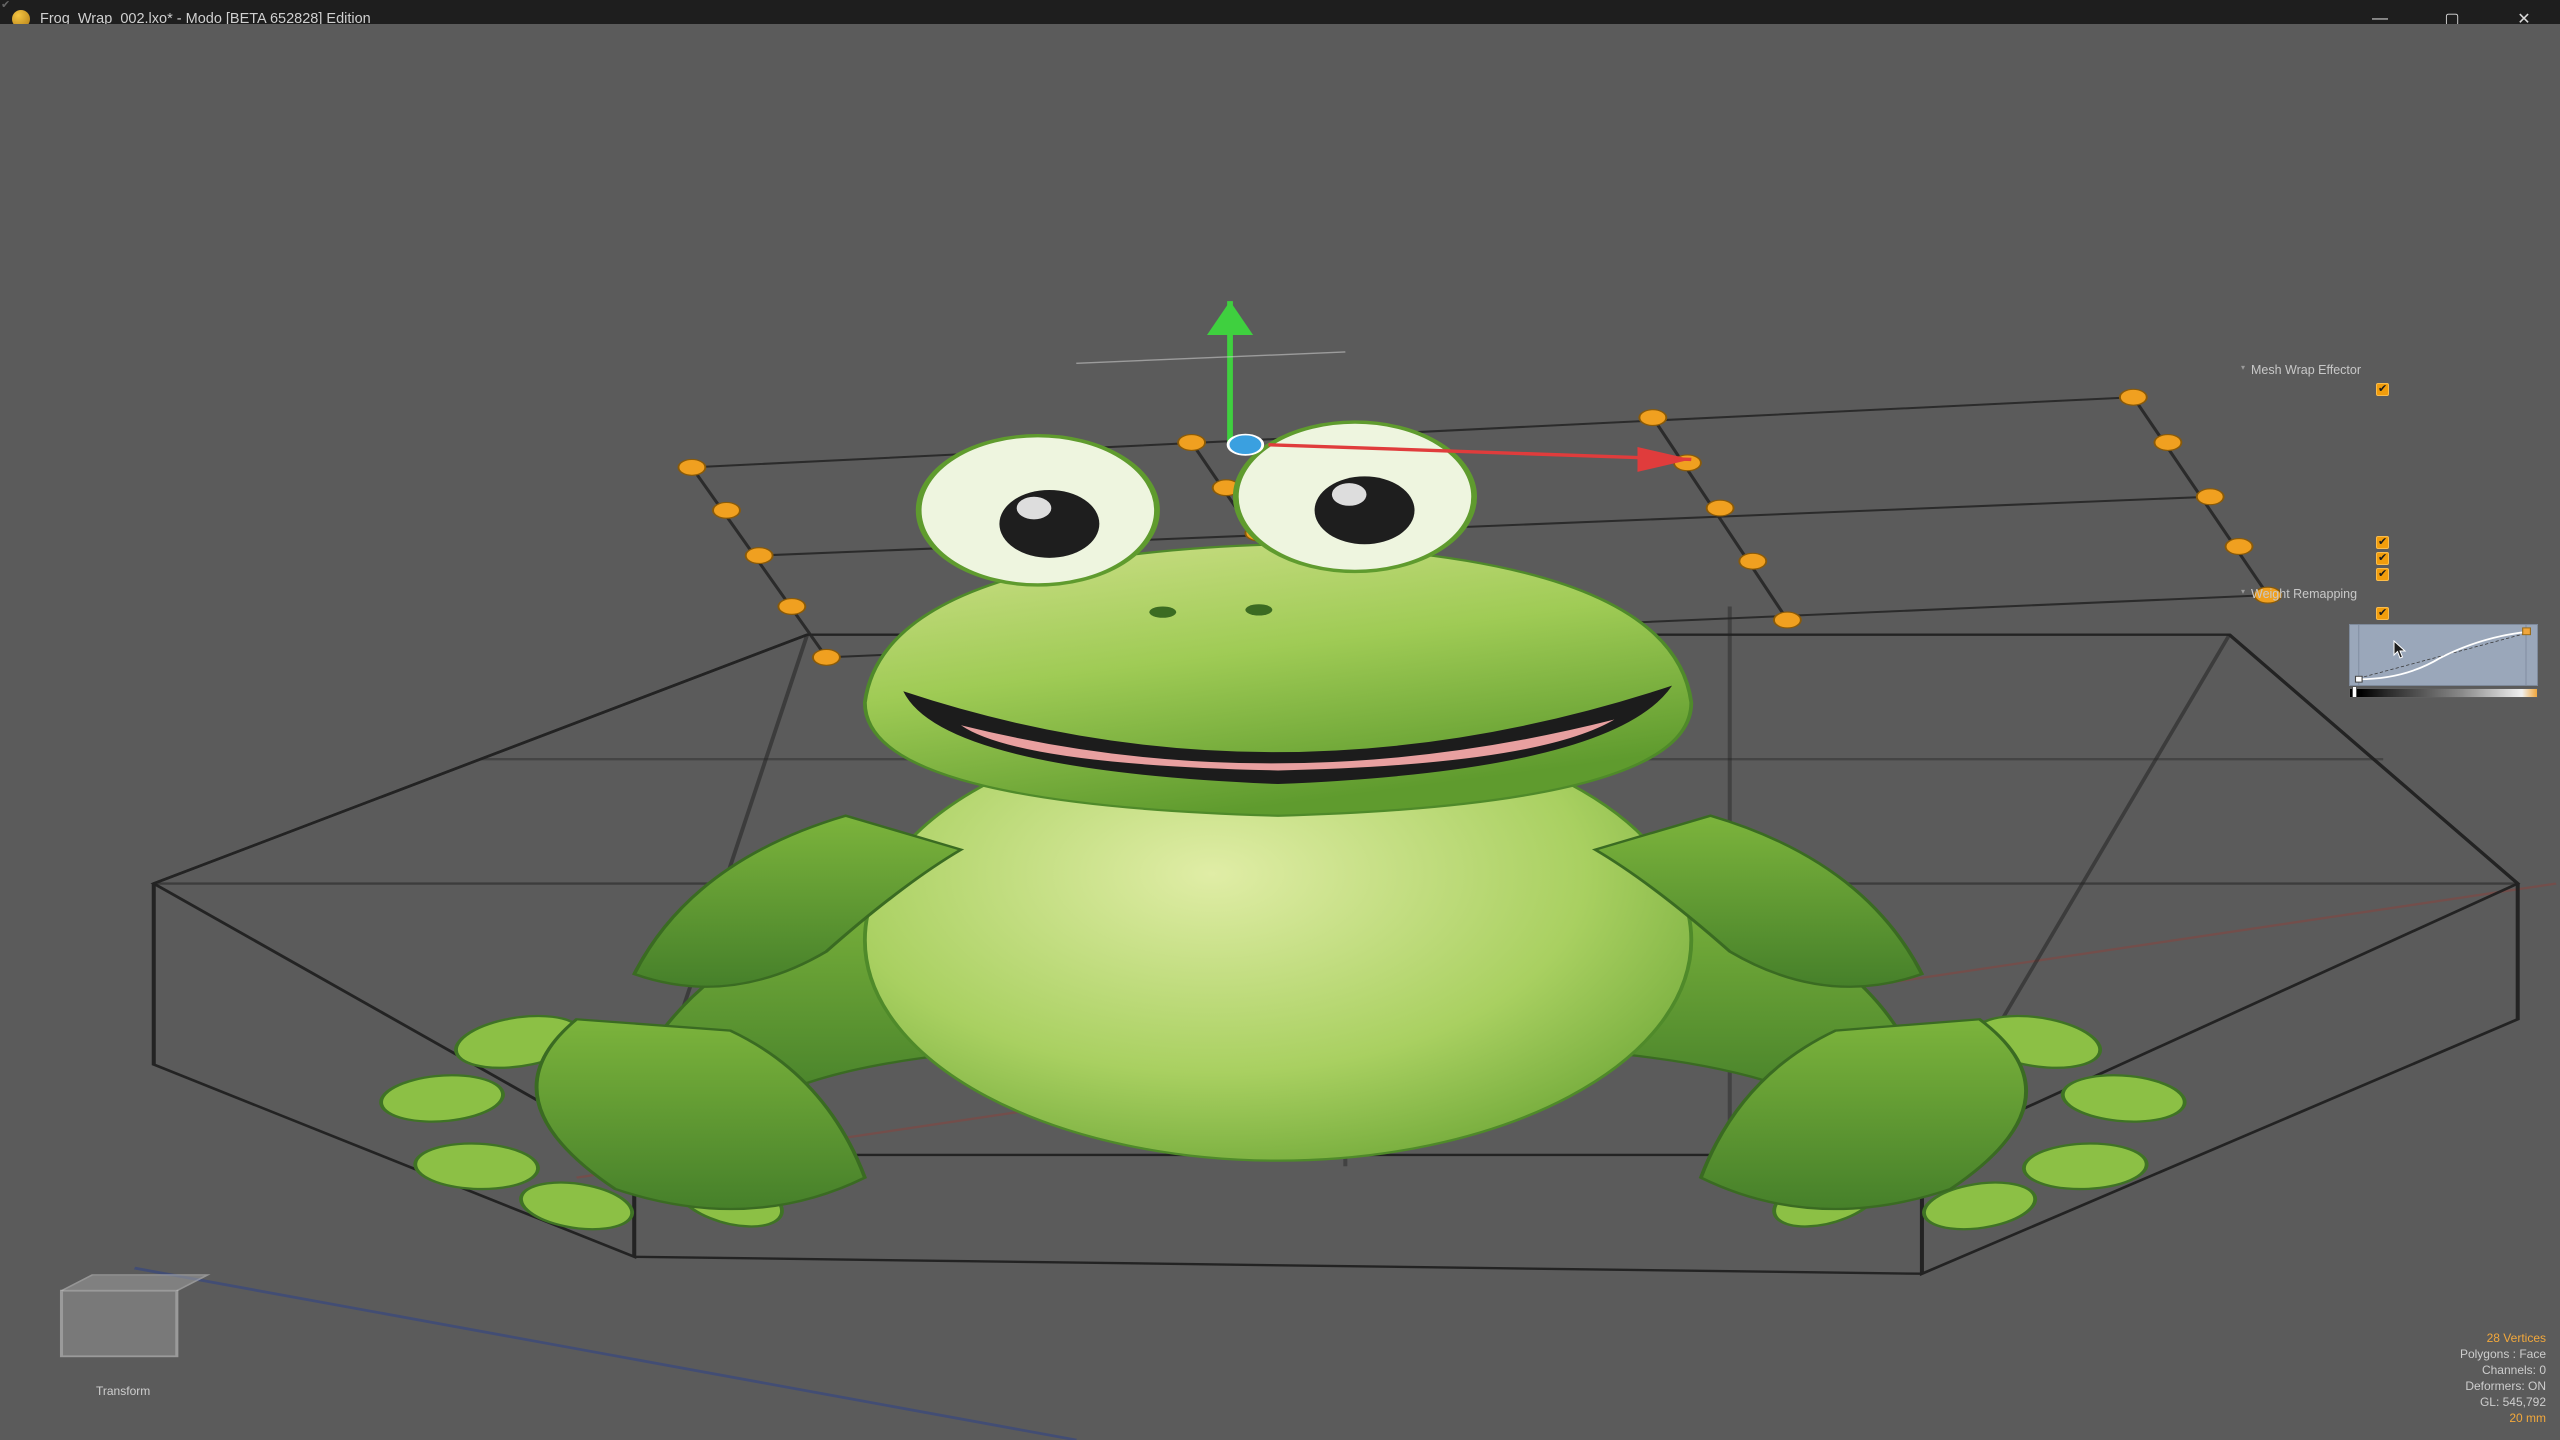 The height and width of the screenshot is (1440, 2560). Describe the element at coordinates (2354, 692) in the screenshot. I see `gradient-handle` at that location.